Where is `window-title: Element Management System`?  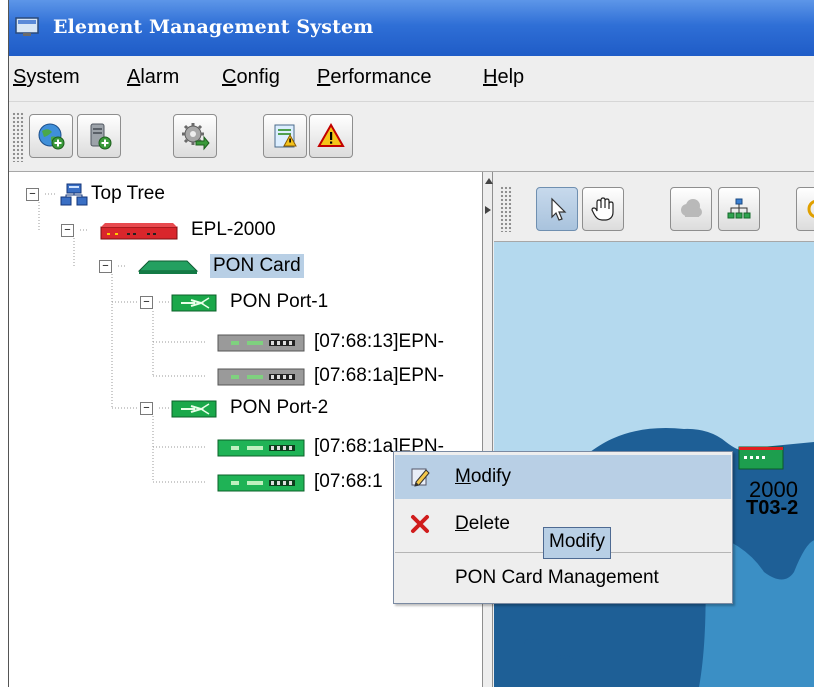 window-title: Element Management System is located at coordinates (213, 27).